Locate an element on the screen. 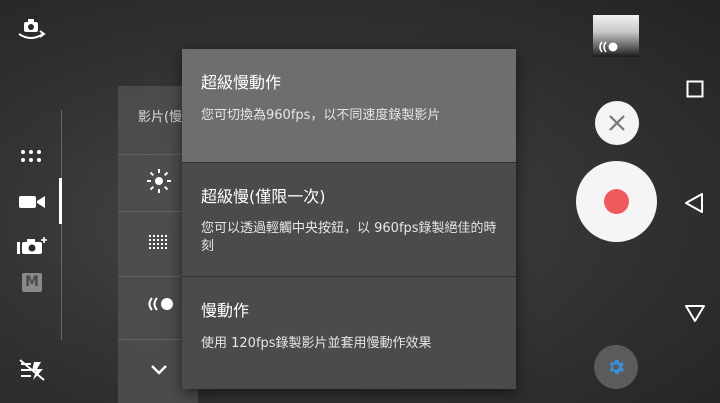  menu-item-description: 使用 120fps錄製影片並套用慢動作效果 is located at coordinates (316, 343).